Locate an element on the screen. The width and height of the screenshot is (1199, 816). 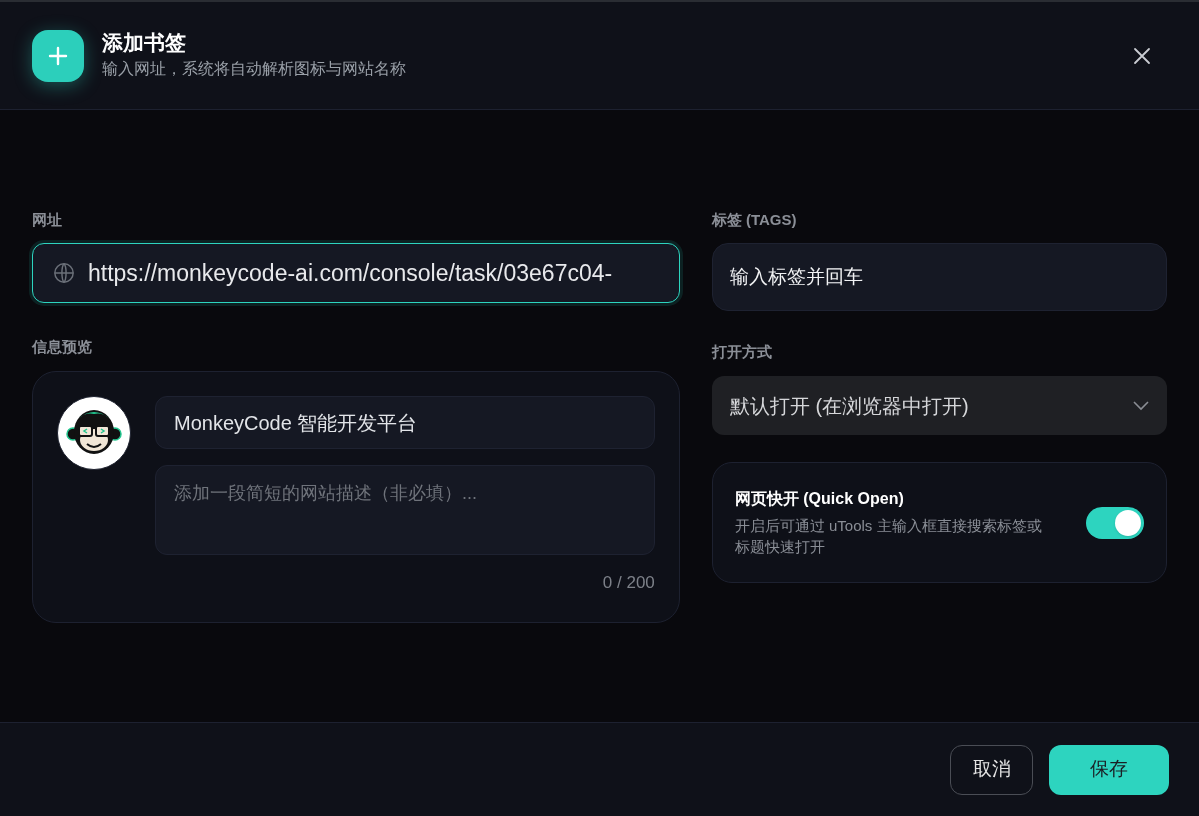
quick-open-toggle is located at coordinates (1115, 522).